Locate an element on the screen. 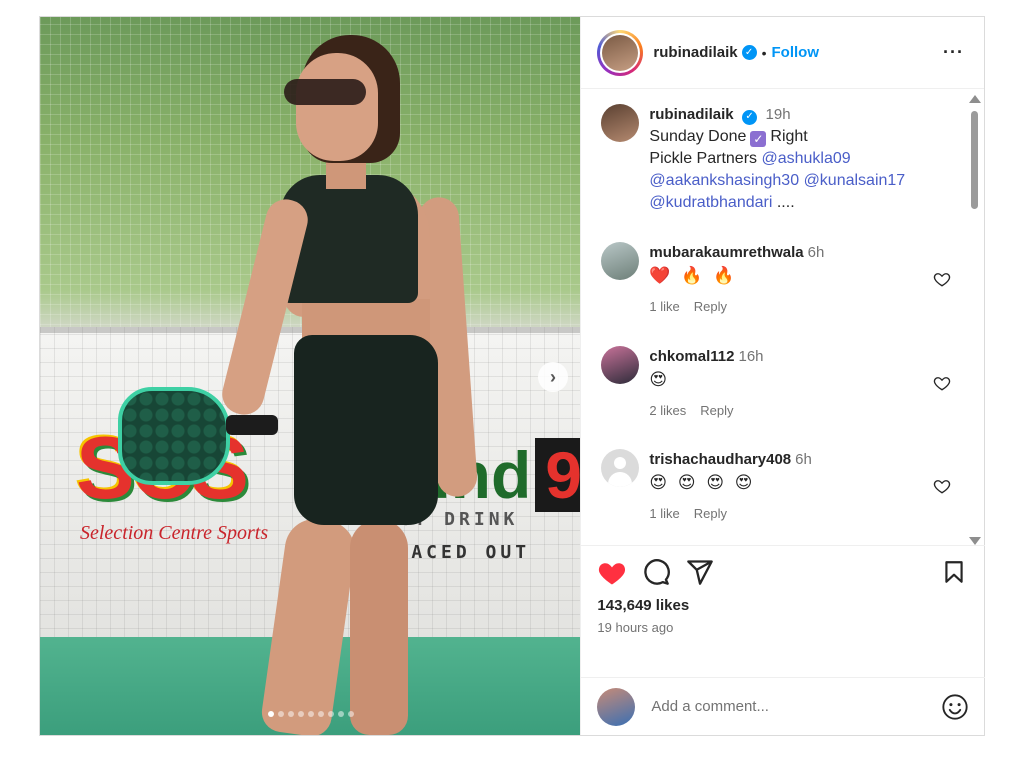  scs-logo-subtitle: Selection Centre Sports is located at coordinates (174, 533).